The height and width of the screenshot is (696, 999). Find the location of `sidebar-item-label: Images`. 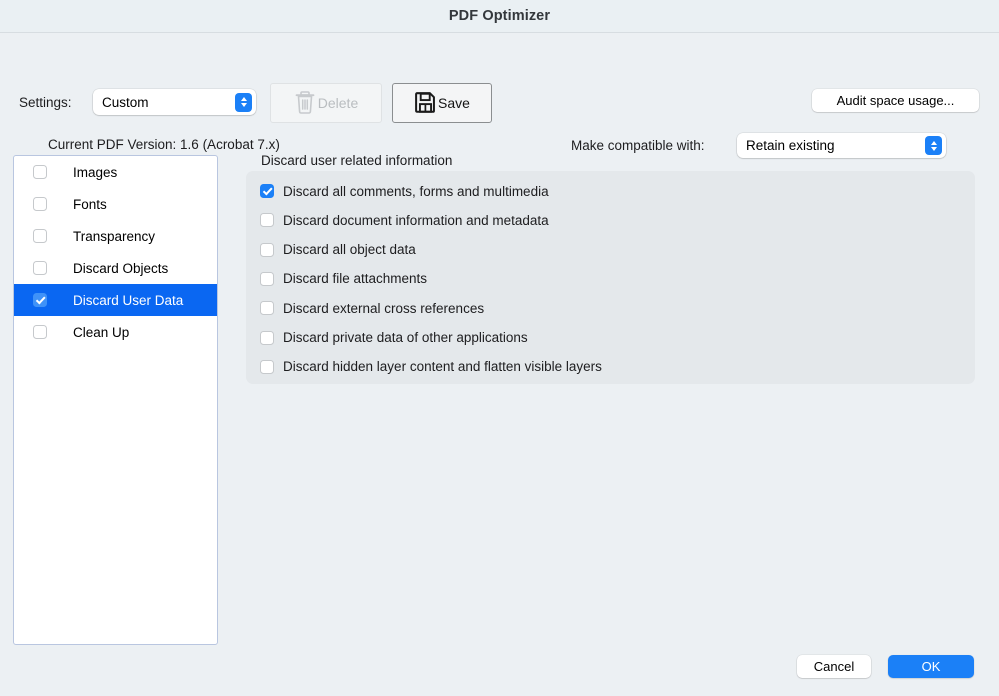

sidebar-item-label: Images is located at coordinates (95, 172).